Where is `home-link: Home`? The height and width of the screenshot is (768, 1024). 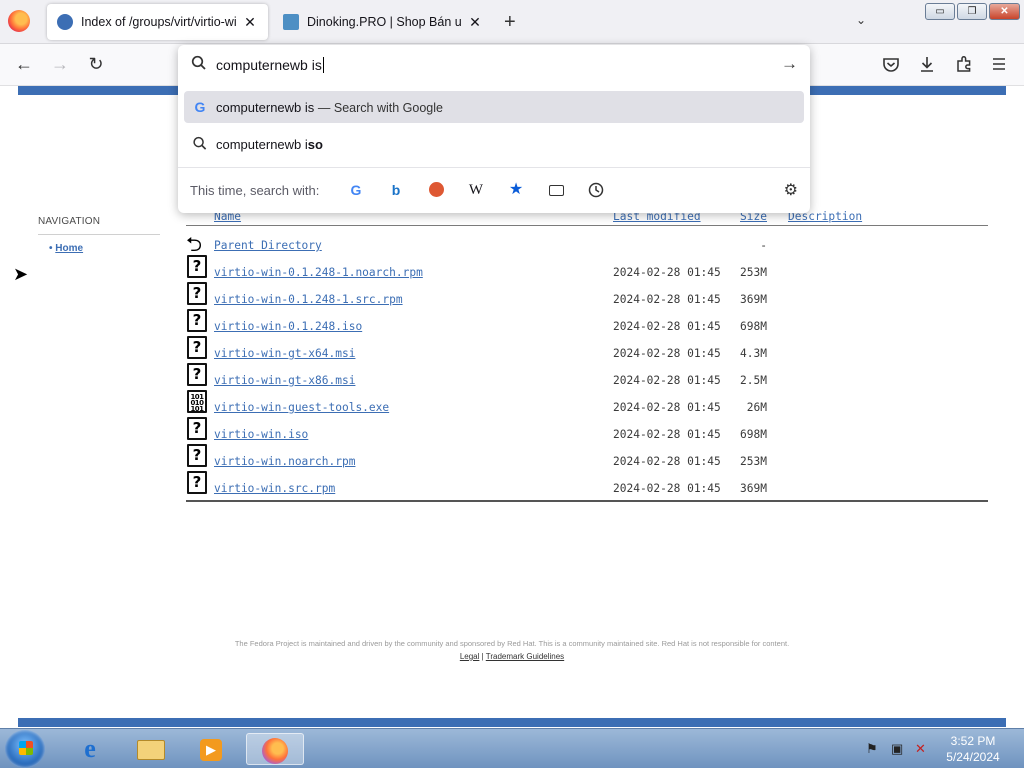
home-link: Home is located at coordinates (69, 248).